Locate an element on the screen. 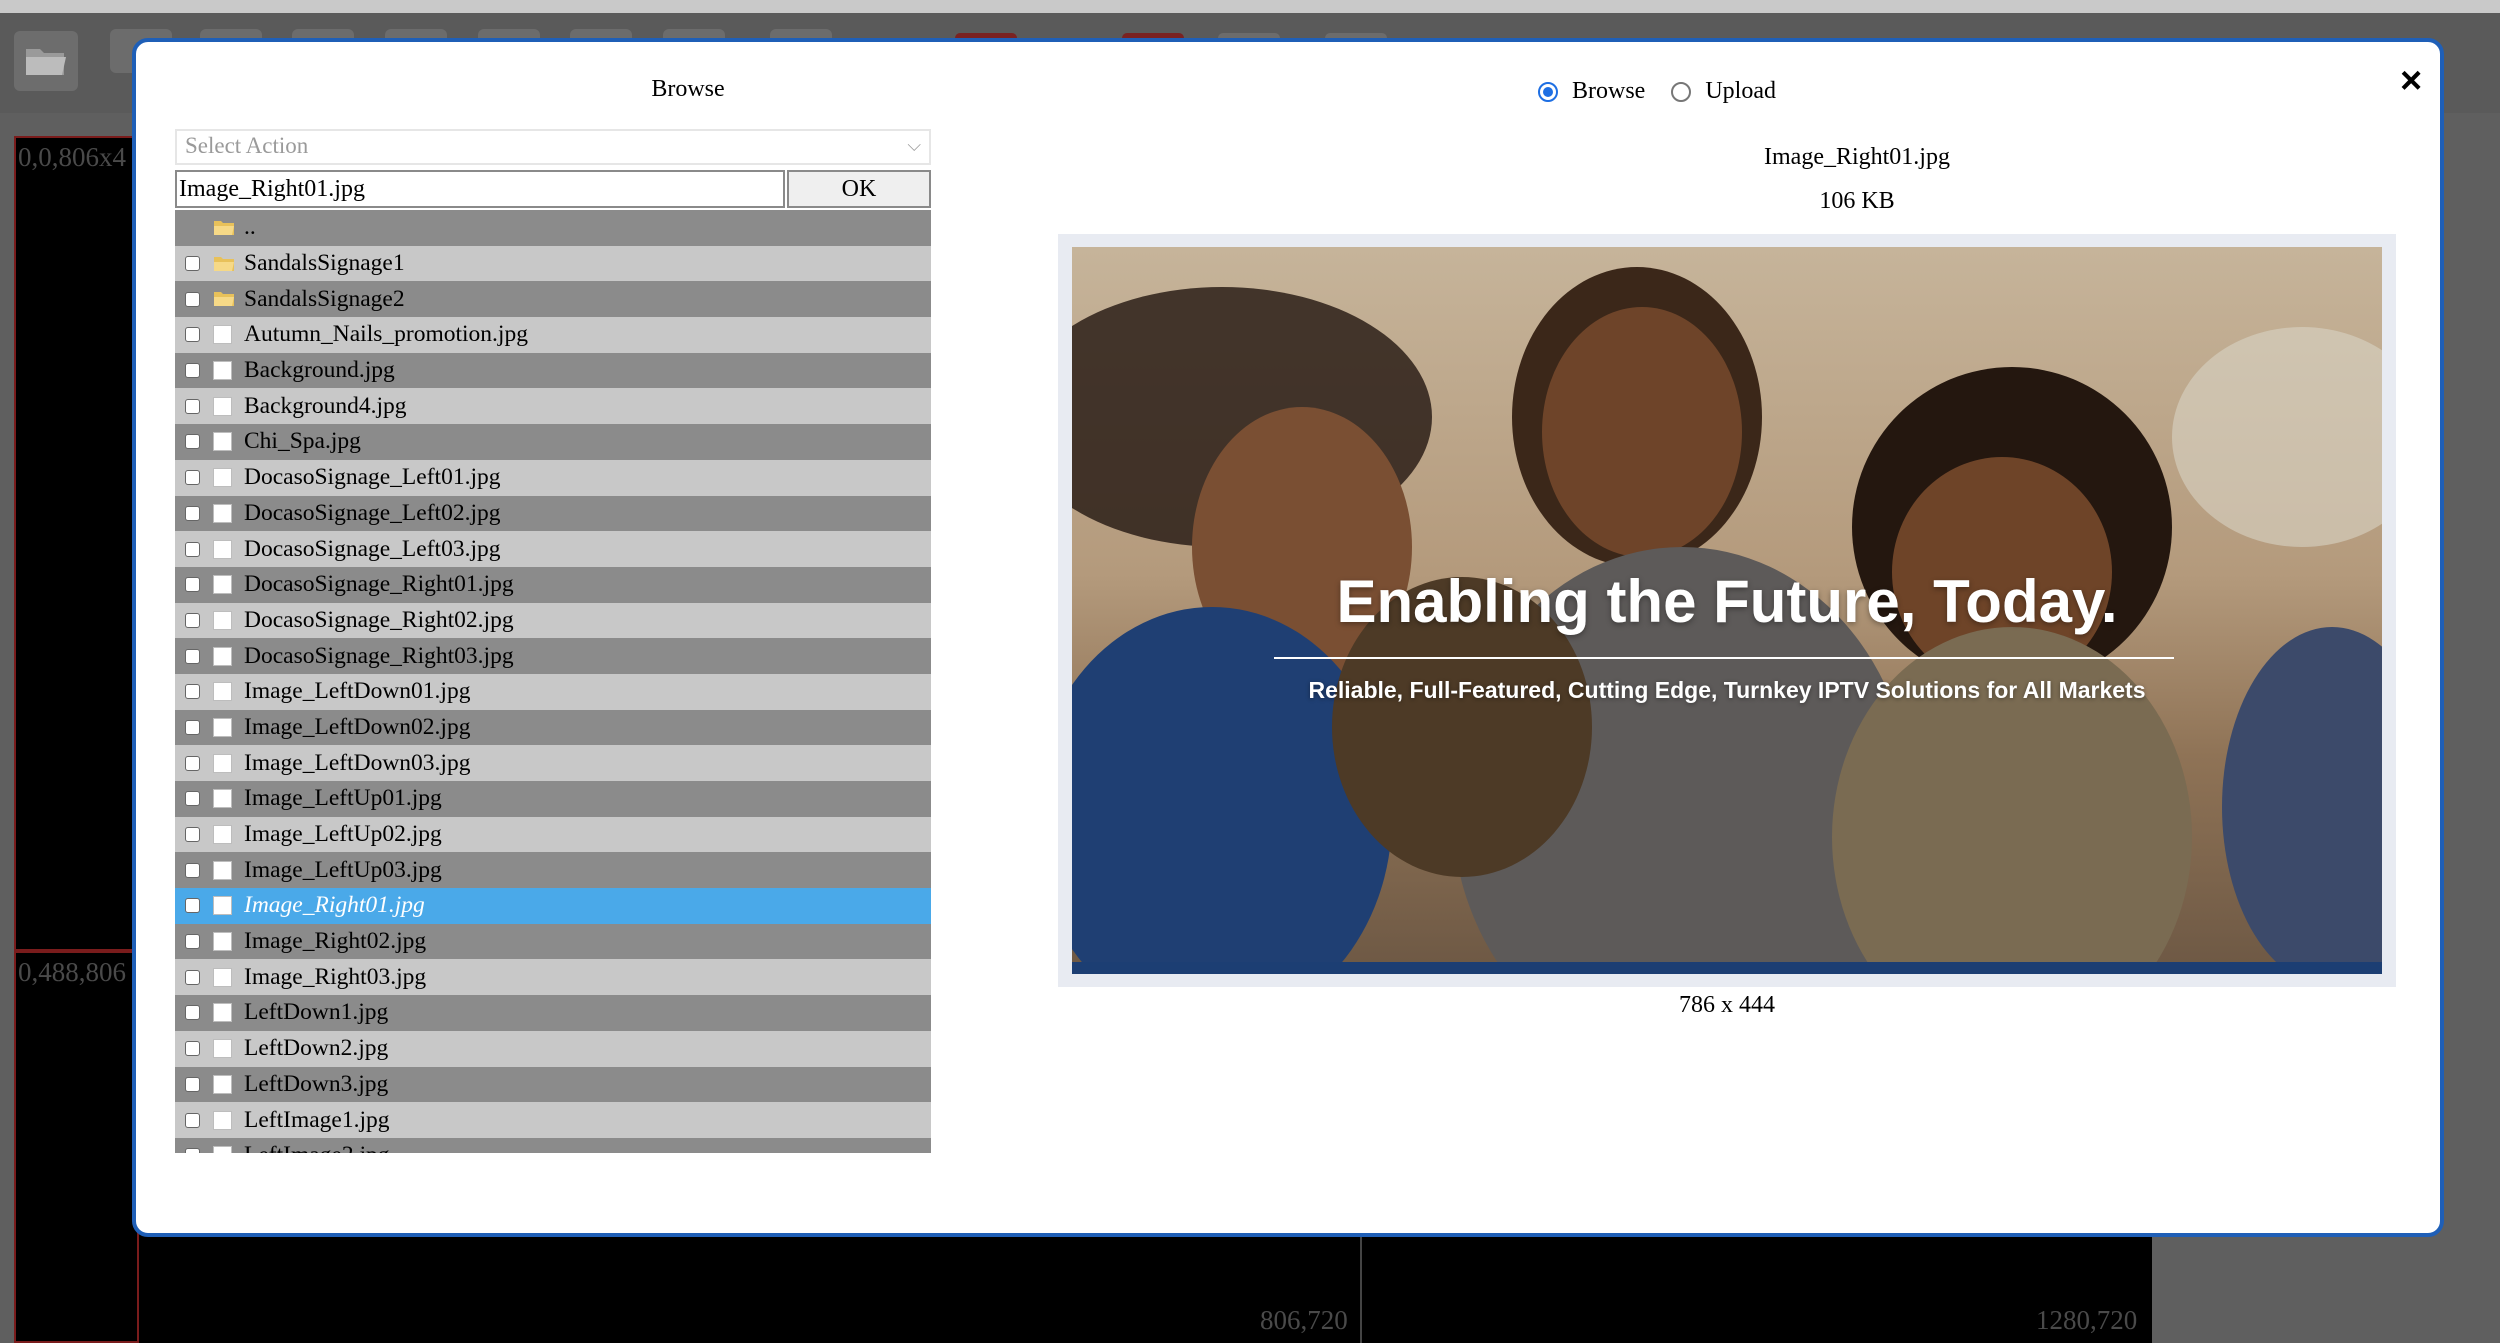 The width and height of the screenshot is (2500, 1343). file-list-row: LeftImage1.jpg is located at coordinates (553, 1120).